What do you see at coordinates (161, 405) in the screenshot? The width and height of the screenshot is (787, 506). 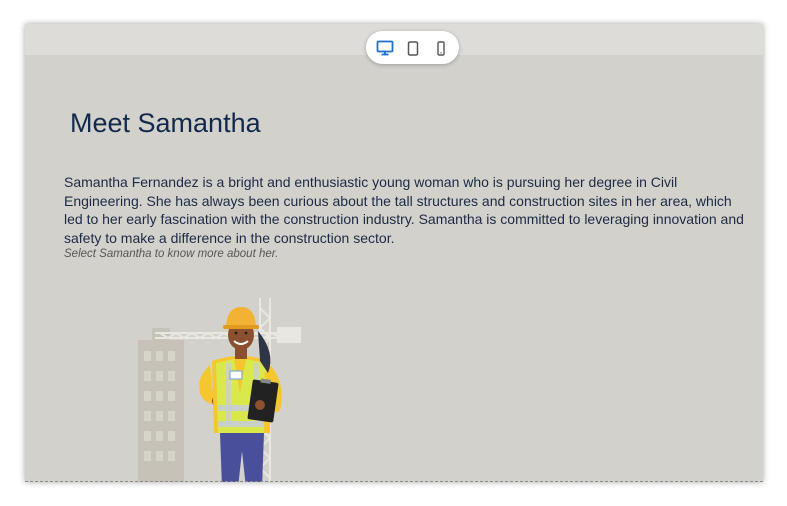 I see `building-illustration` at bounding box center [161, 405].